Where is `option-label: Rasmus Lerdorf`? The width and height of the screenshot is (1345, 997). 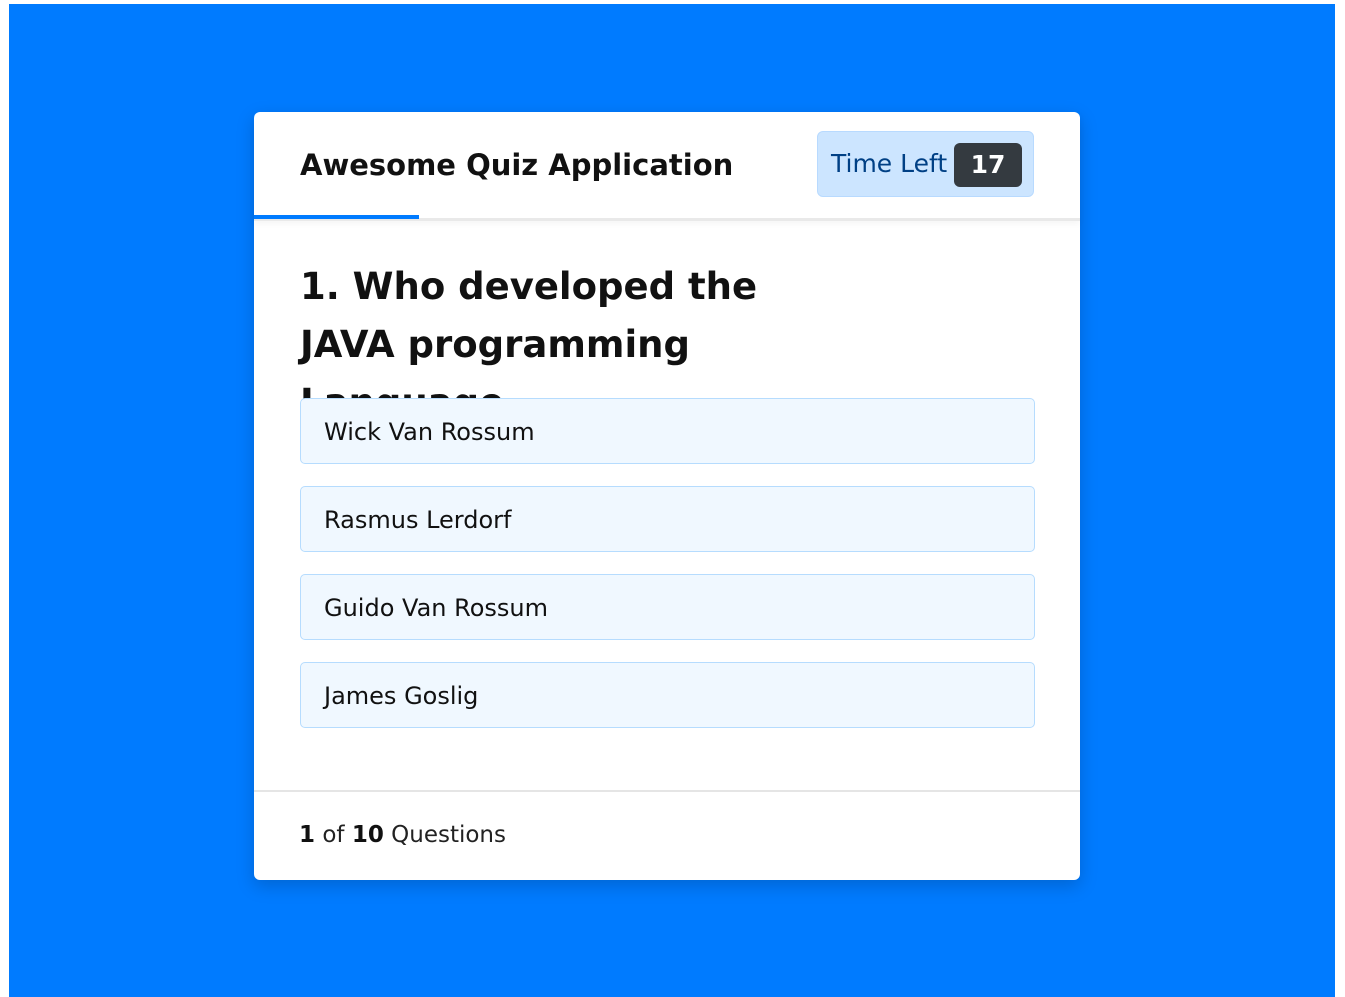
option-label: Rasmus Lerdorf is located at coordinates (418, 520).